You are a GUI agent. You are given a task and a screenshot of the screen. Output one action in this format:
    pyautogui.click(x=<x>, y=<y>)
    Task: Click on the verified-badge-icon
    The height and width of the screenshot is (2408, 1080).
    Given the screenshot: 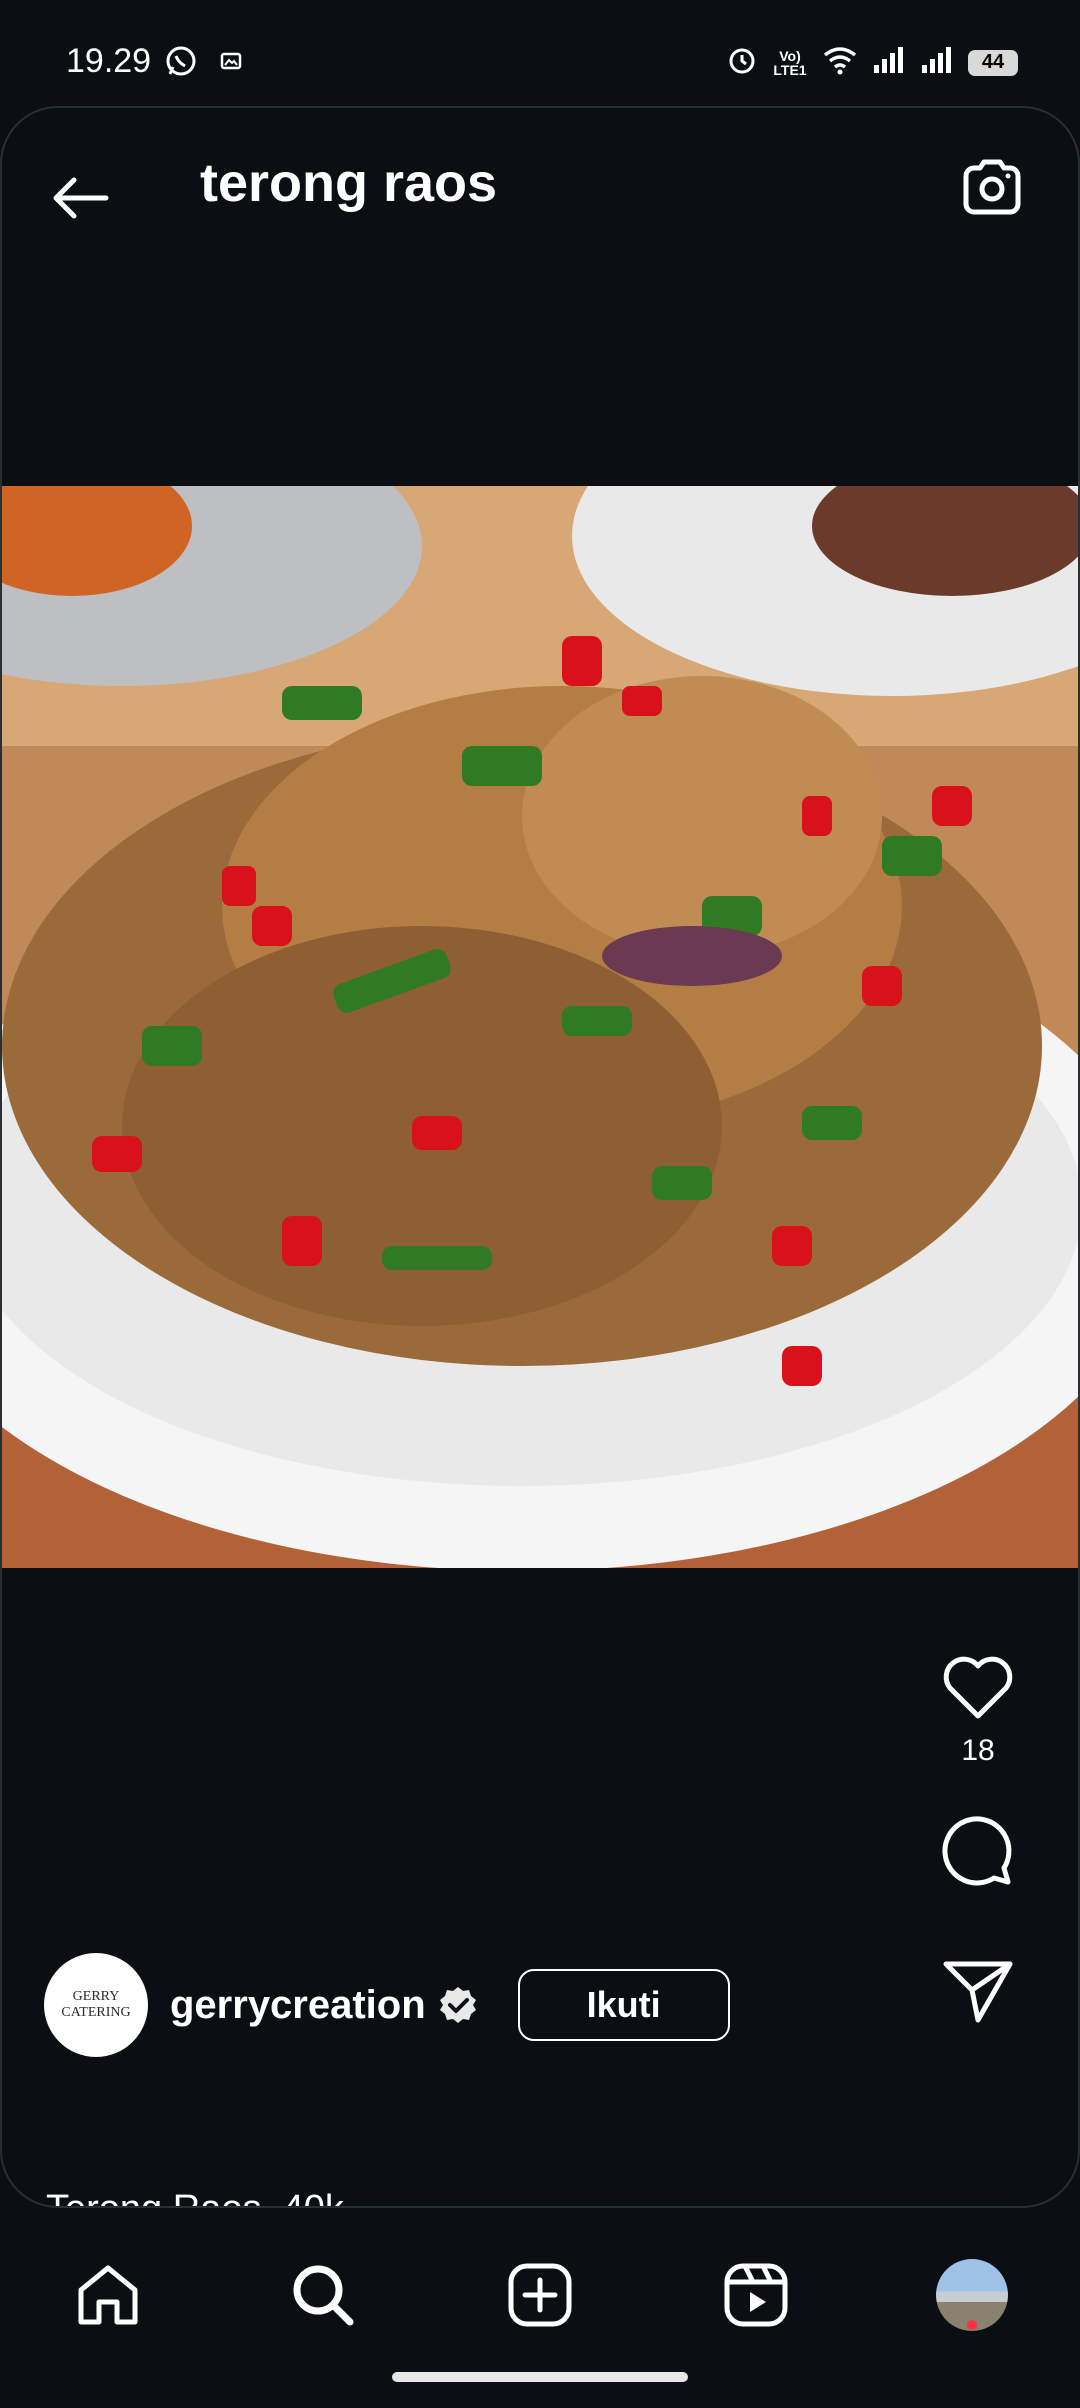 What is the action you would take?
    pyautogui.click(x=458, y=2005)
    